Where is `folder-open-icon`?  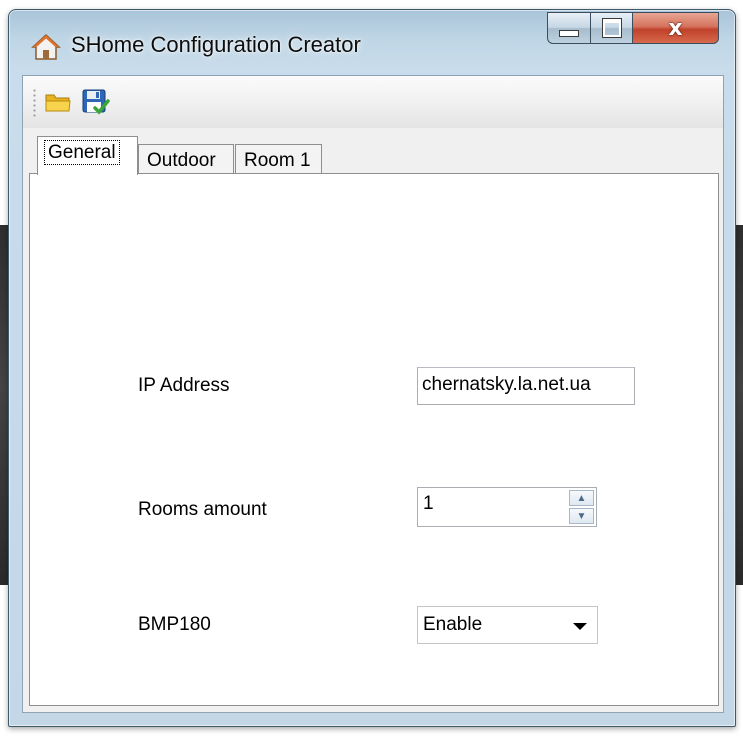
folder-open-icon is located at coordinates (58, 104).